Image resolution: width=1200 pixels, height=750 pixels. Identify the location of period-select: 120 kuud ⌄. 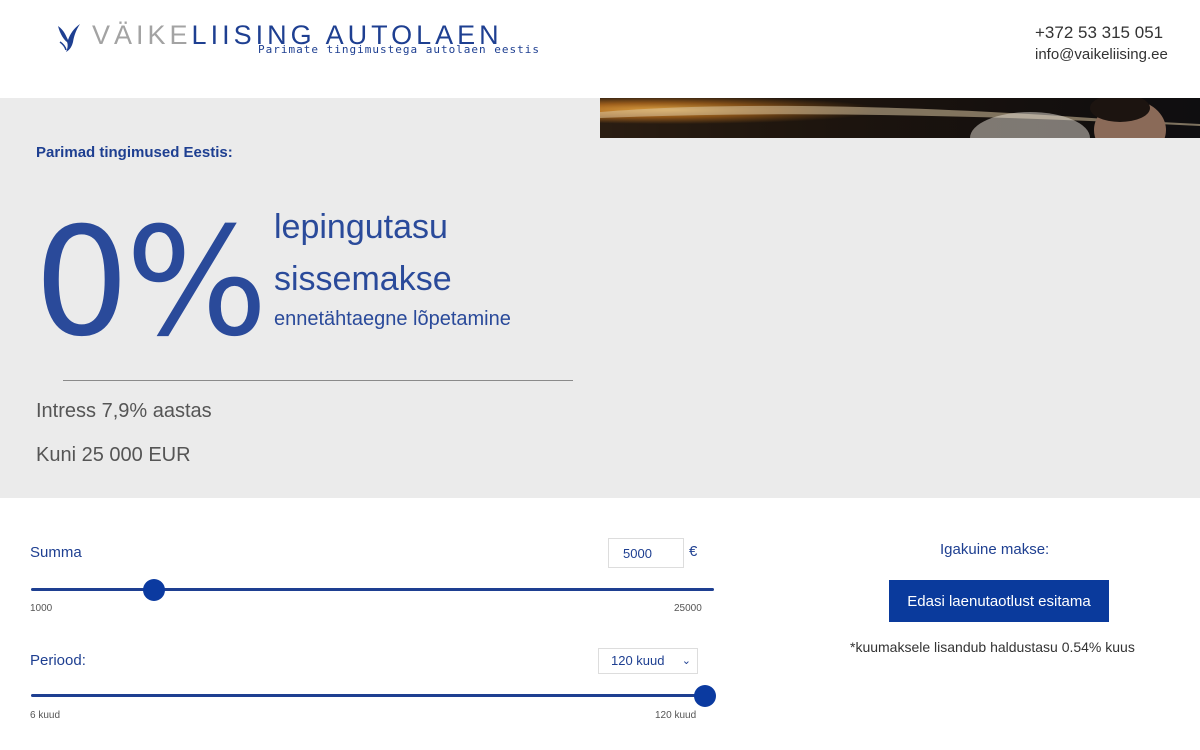
(648, 661).